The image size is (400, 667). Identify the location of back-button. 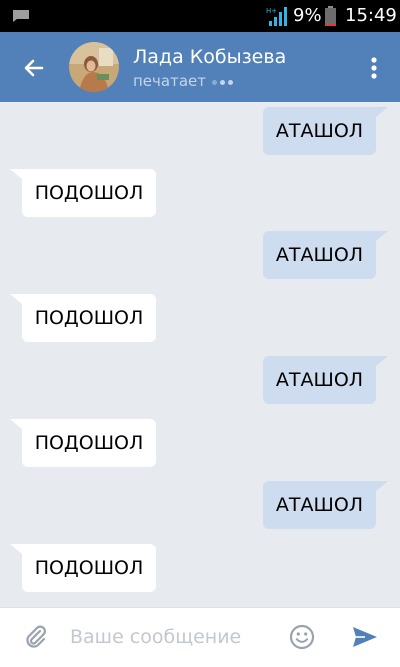
(34, 68).